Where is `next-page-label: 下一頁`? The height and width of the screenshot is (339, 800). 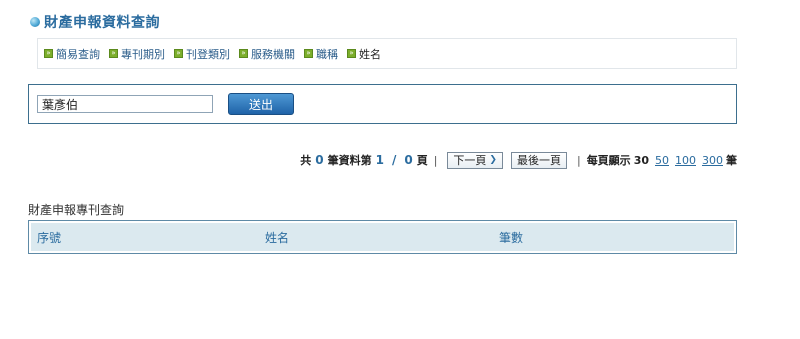 next-page-label: 下一頁 is located at coordinates (470, 160).